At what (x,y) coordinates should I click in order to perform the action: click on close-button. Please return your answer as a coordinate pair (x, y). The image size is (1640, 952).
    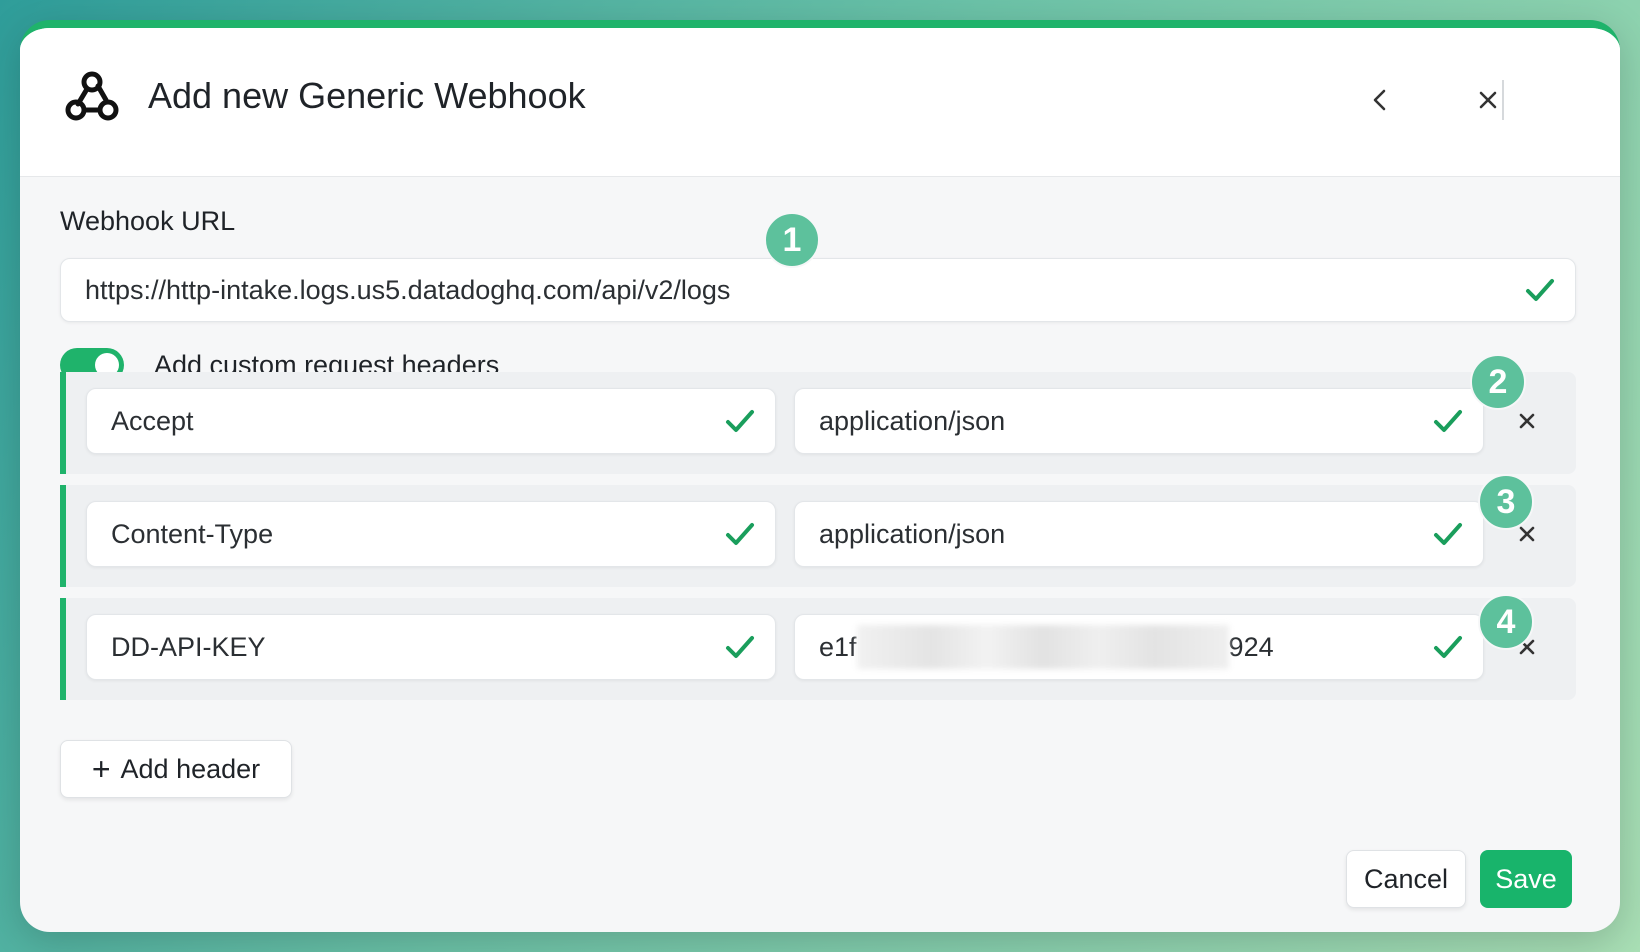
    Looking at the image, I should click on (1488, 100).